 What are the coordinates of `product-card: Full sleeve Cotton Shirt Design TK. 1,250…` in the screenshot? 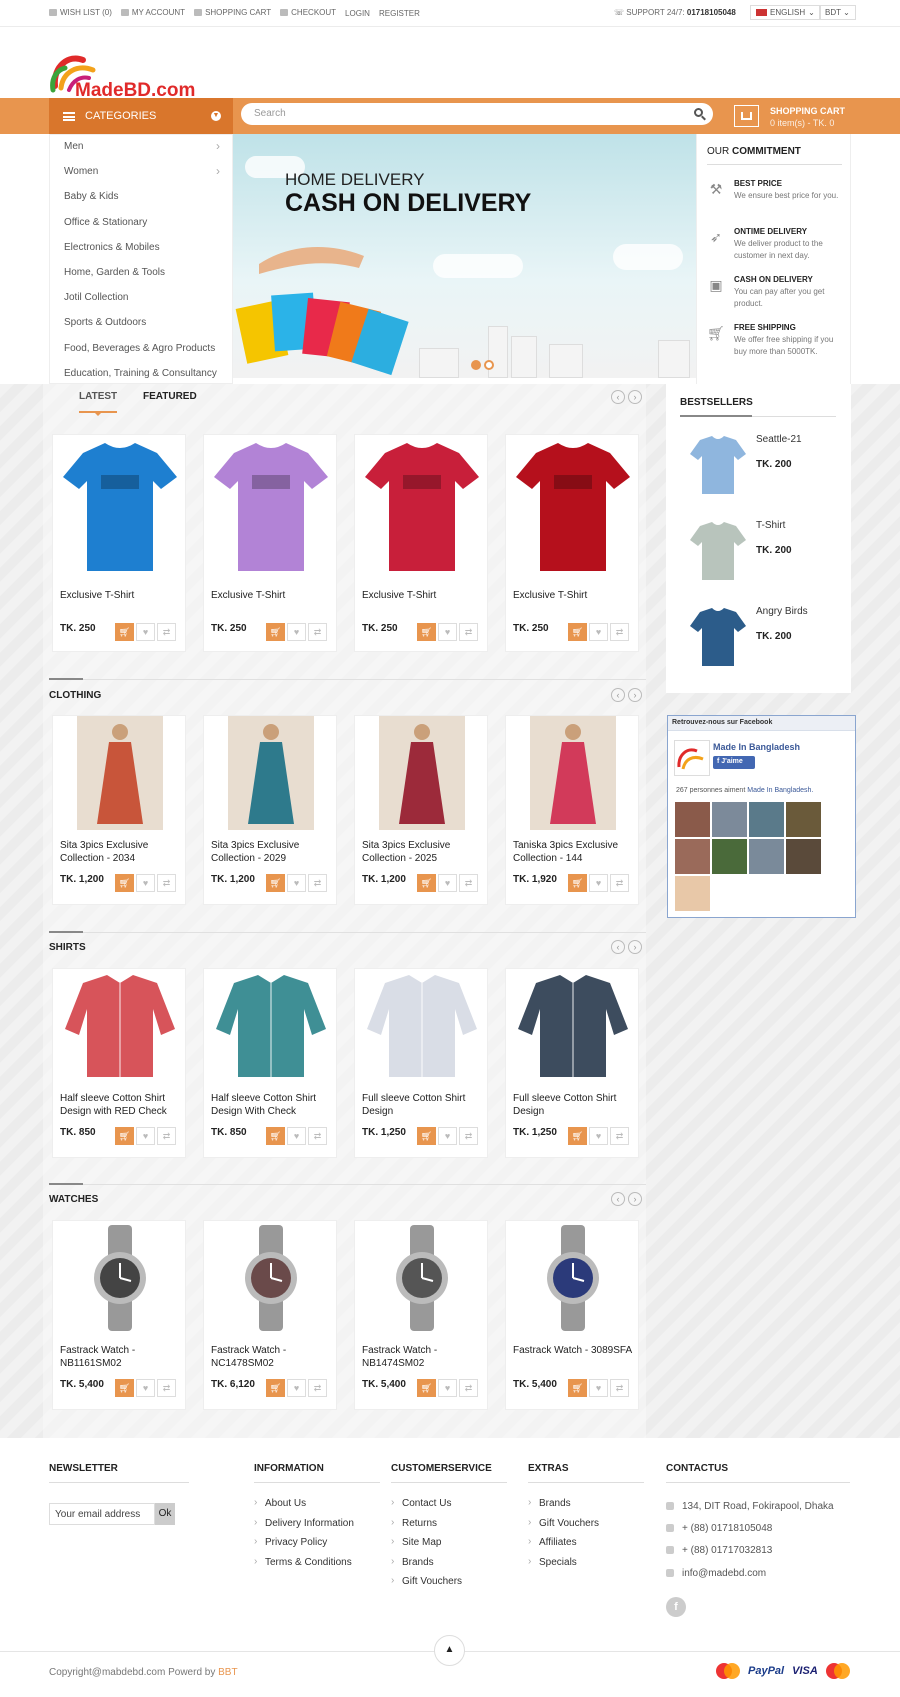 It's located at (572, 1063).